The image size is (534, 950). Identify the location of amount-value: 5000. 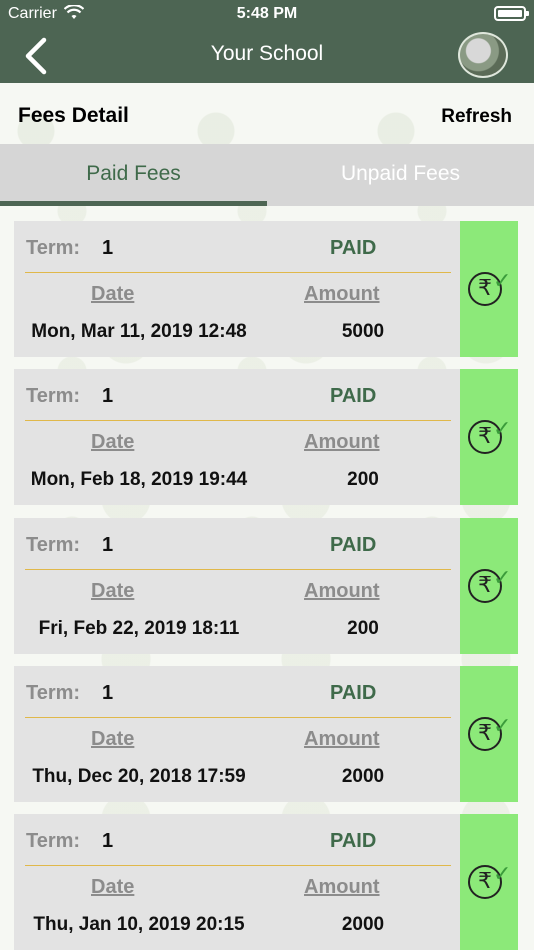
(363, 331).